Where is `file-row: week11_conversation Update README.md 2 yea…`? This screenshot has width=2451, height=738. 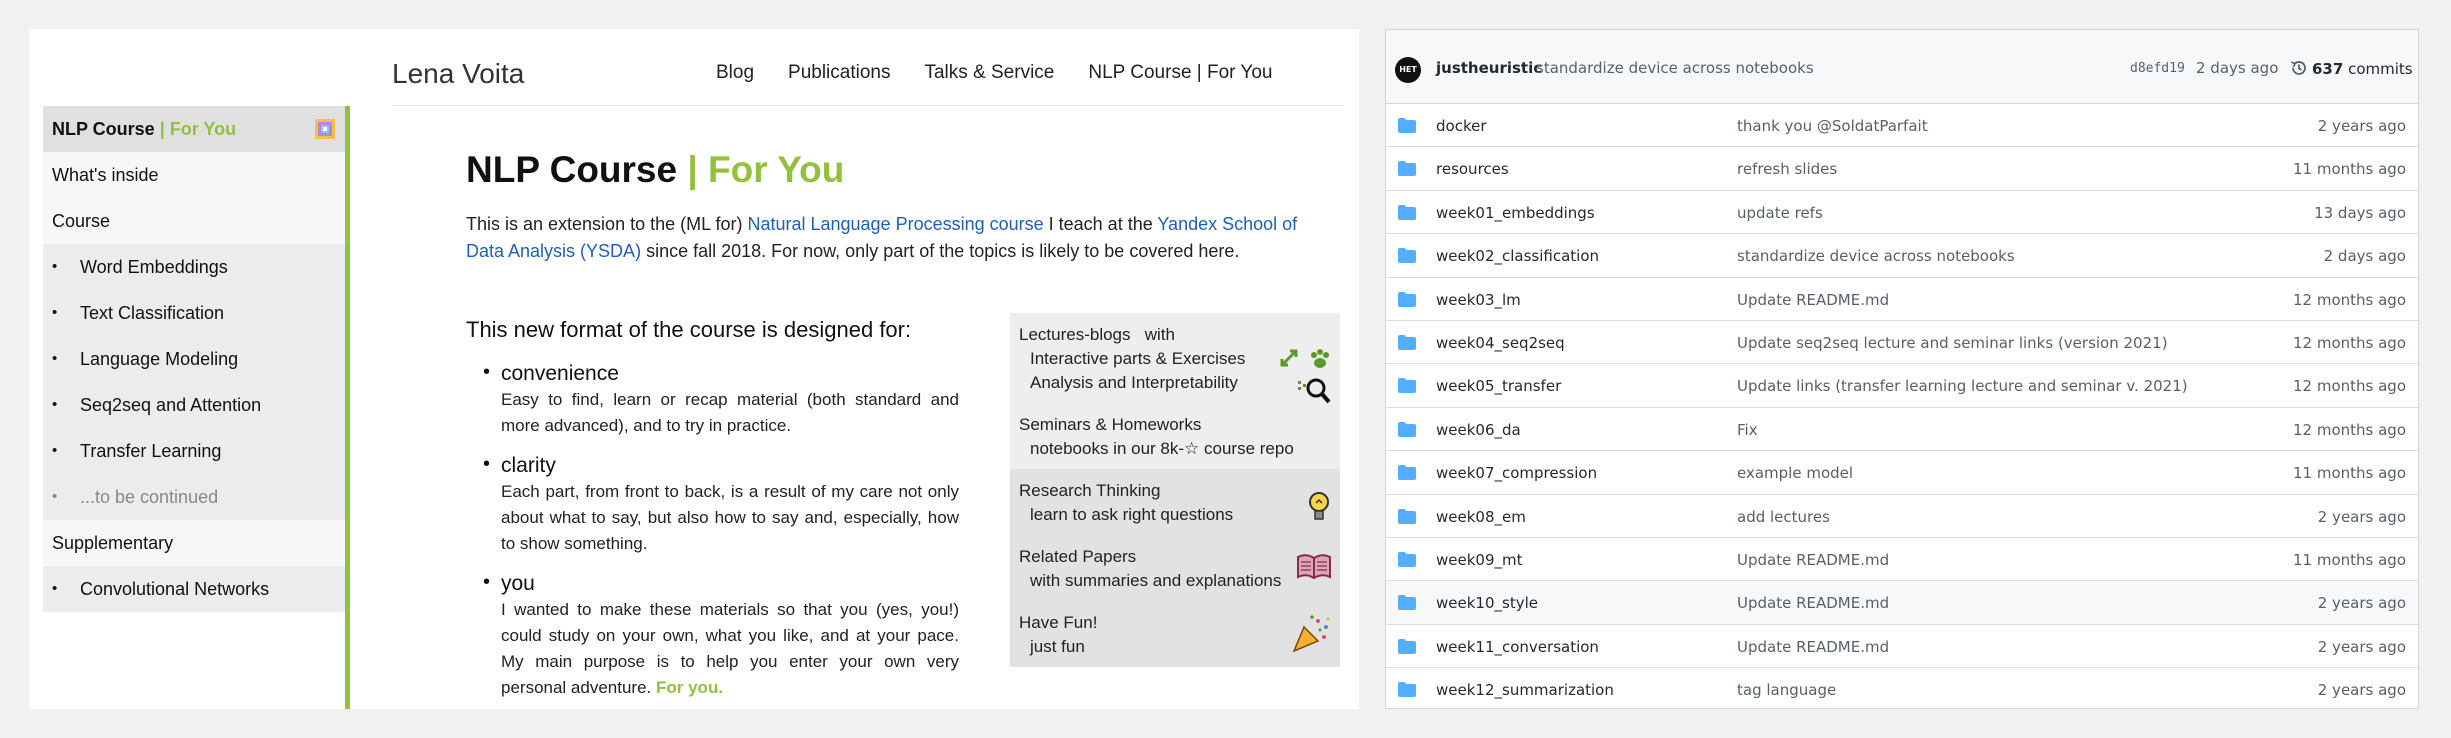 file-row: week11_conversation Update README.md 2 yea… is located at coordinates (1902, 647).